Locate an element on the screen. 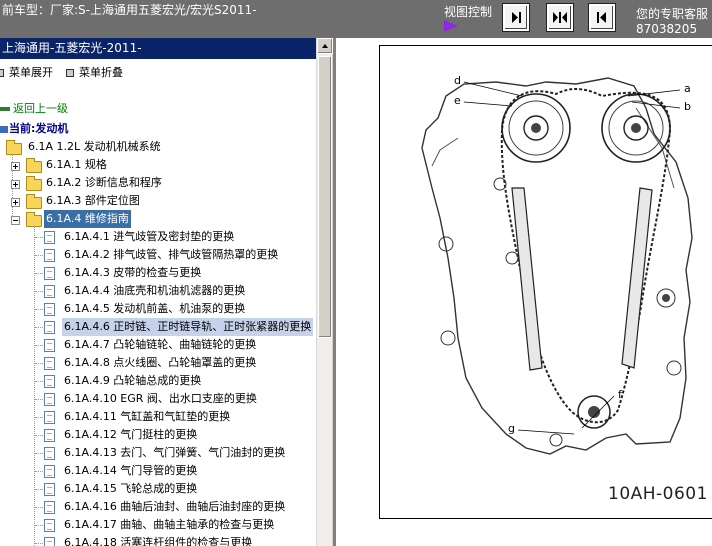 The width and height of the screenshot is (712, 546). tree-scrollbar is located at coordinates (324, 292).